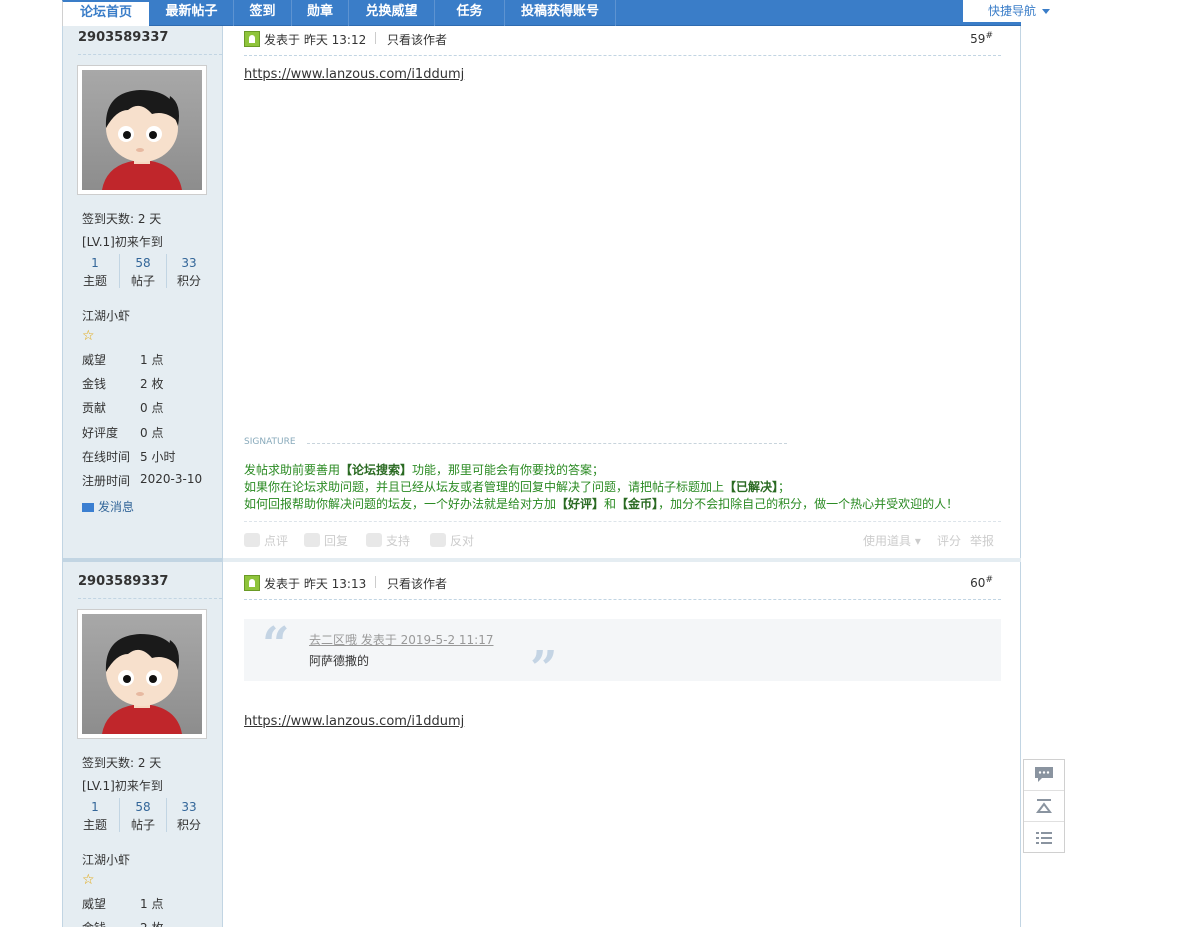  I want to click on post-2-header: 发表于 昨天 13:13 只看该作者 60#, so click(622, 586).